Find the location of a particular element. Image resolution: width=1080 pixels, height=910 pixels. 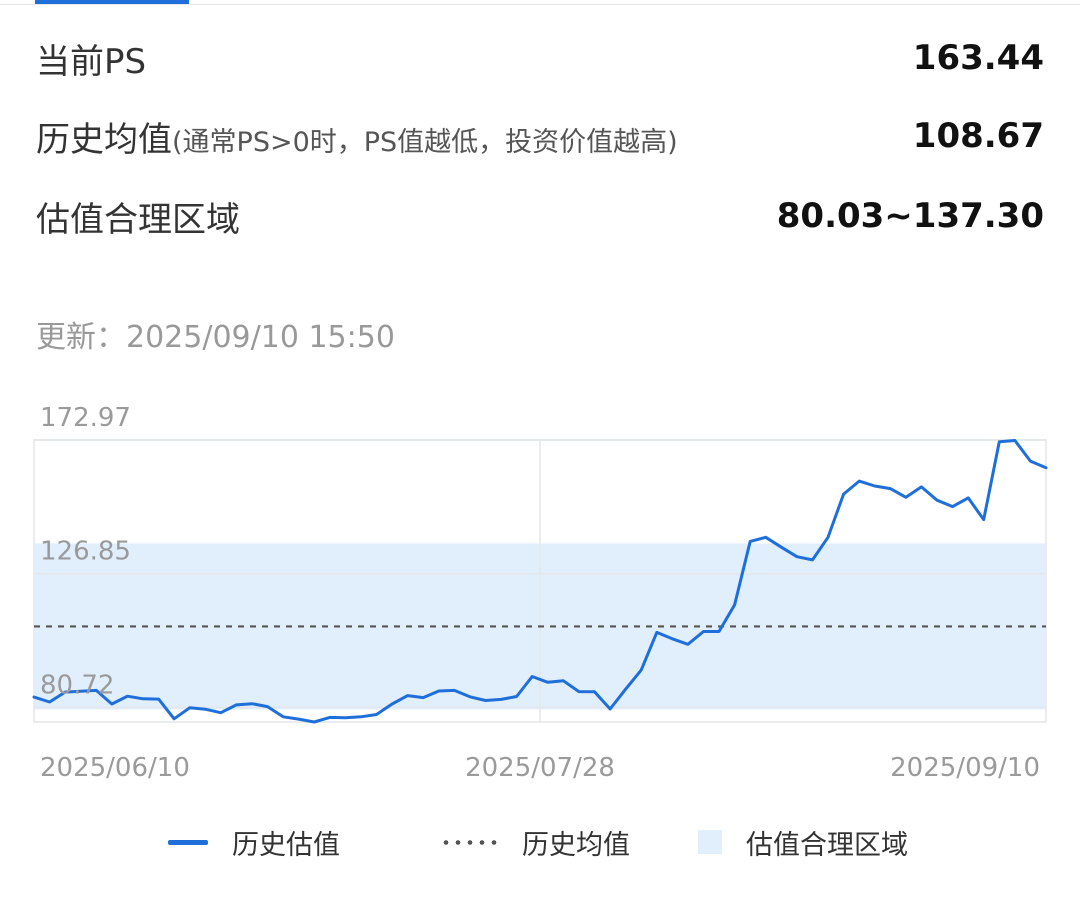

x-tick-label: 2025/06/10 is located at coordinates (115, 768).